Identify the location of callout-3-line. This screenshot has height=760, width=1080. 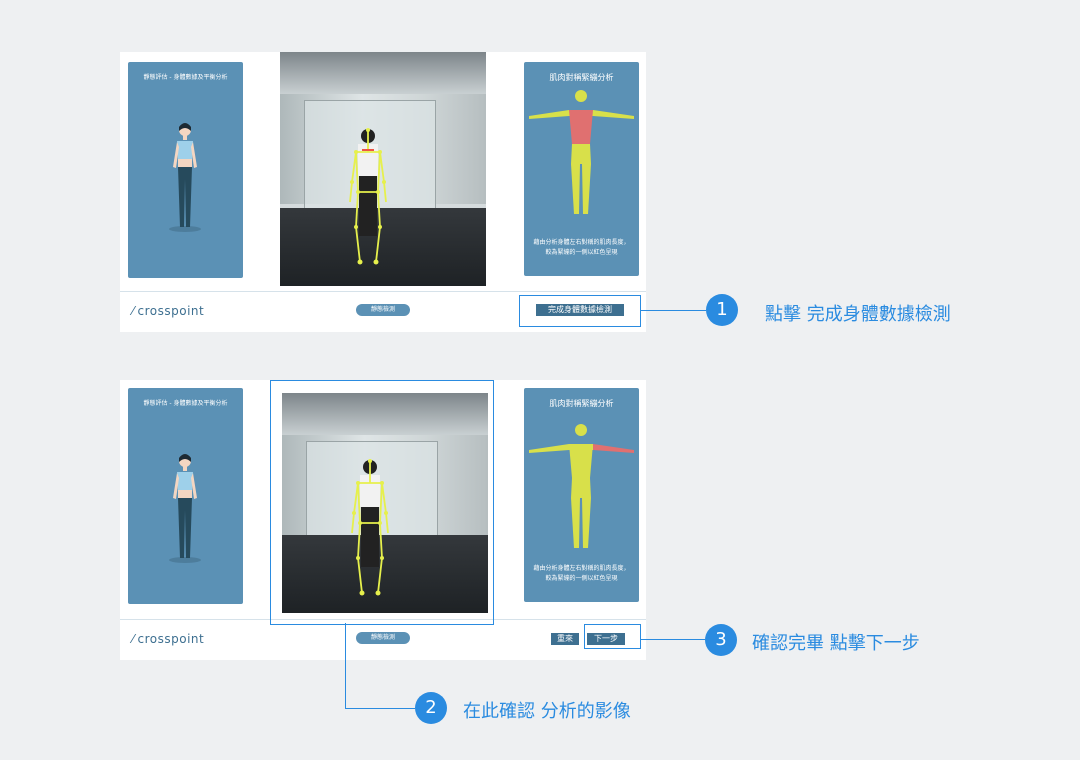
(672, 639).